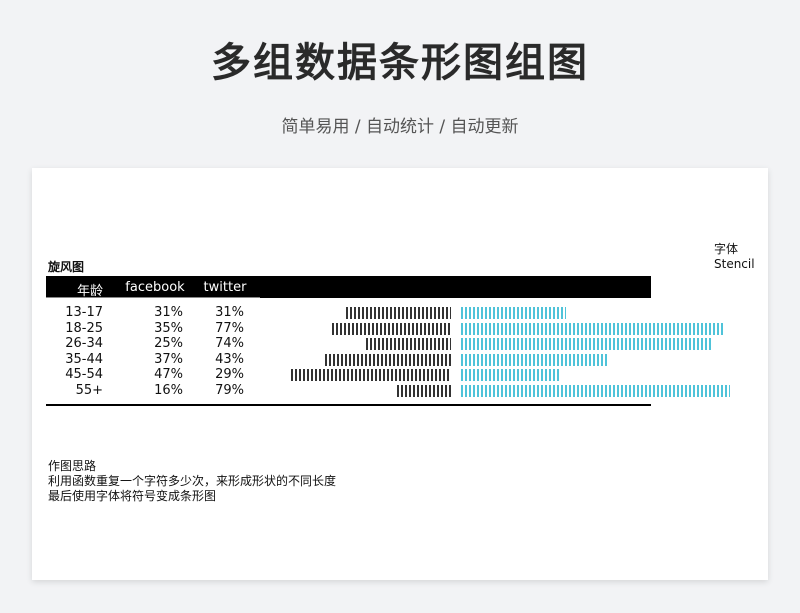 The width and height of the screenshot is (800, 613). What do you see at coordinates (229, 390) in the screenshot?
I see `twitter-value-label: 79%` at bounding box center [229, 390].